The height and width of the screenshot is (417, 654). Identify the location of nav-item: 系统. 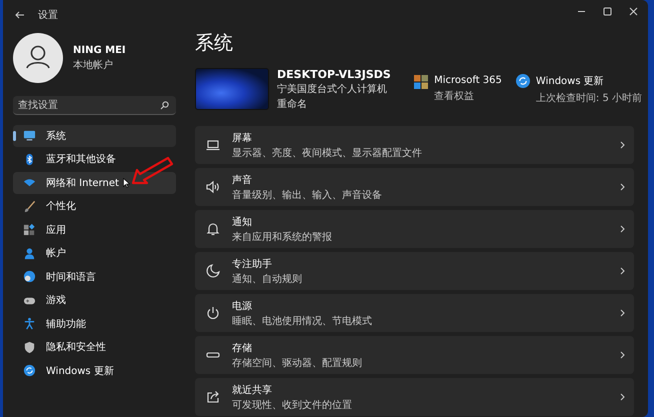
(94, 135).